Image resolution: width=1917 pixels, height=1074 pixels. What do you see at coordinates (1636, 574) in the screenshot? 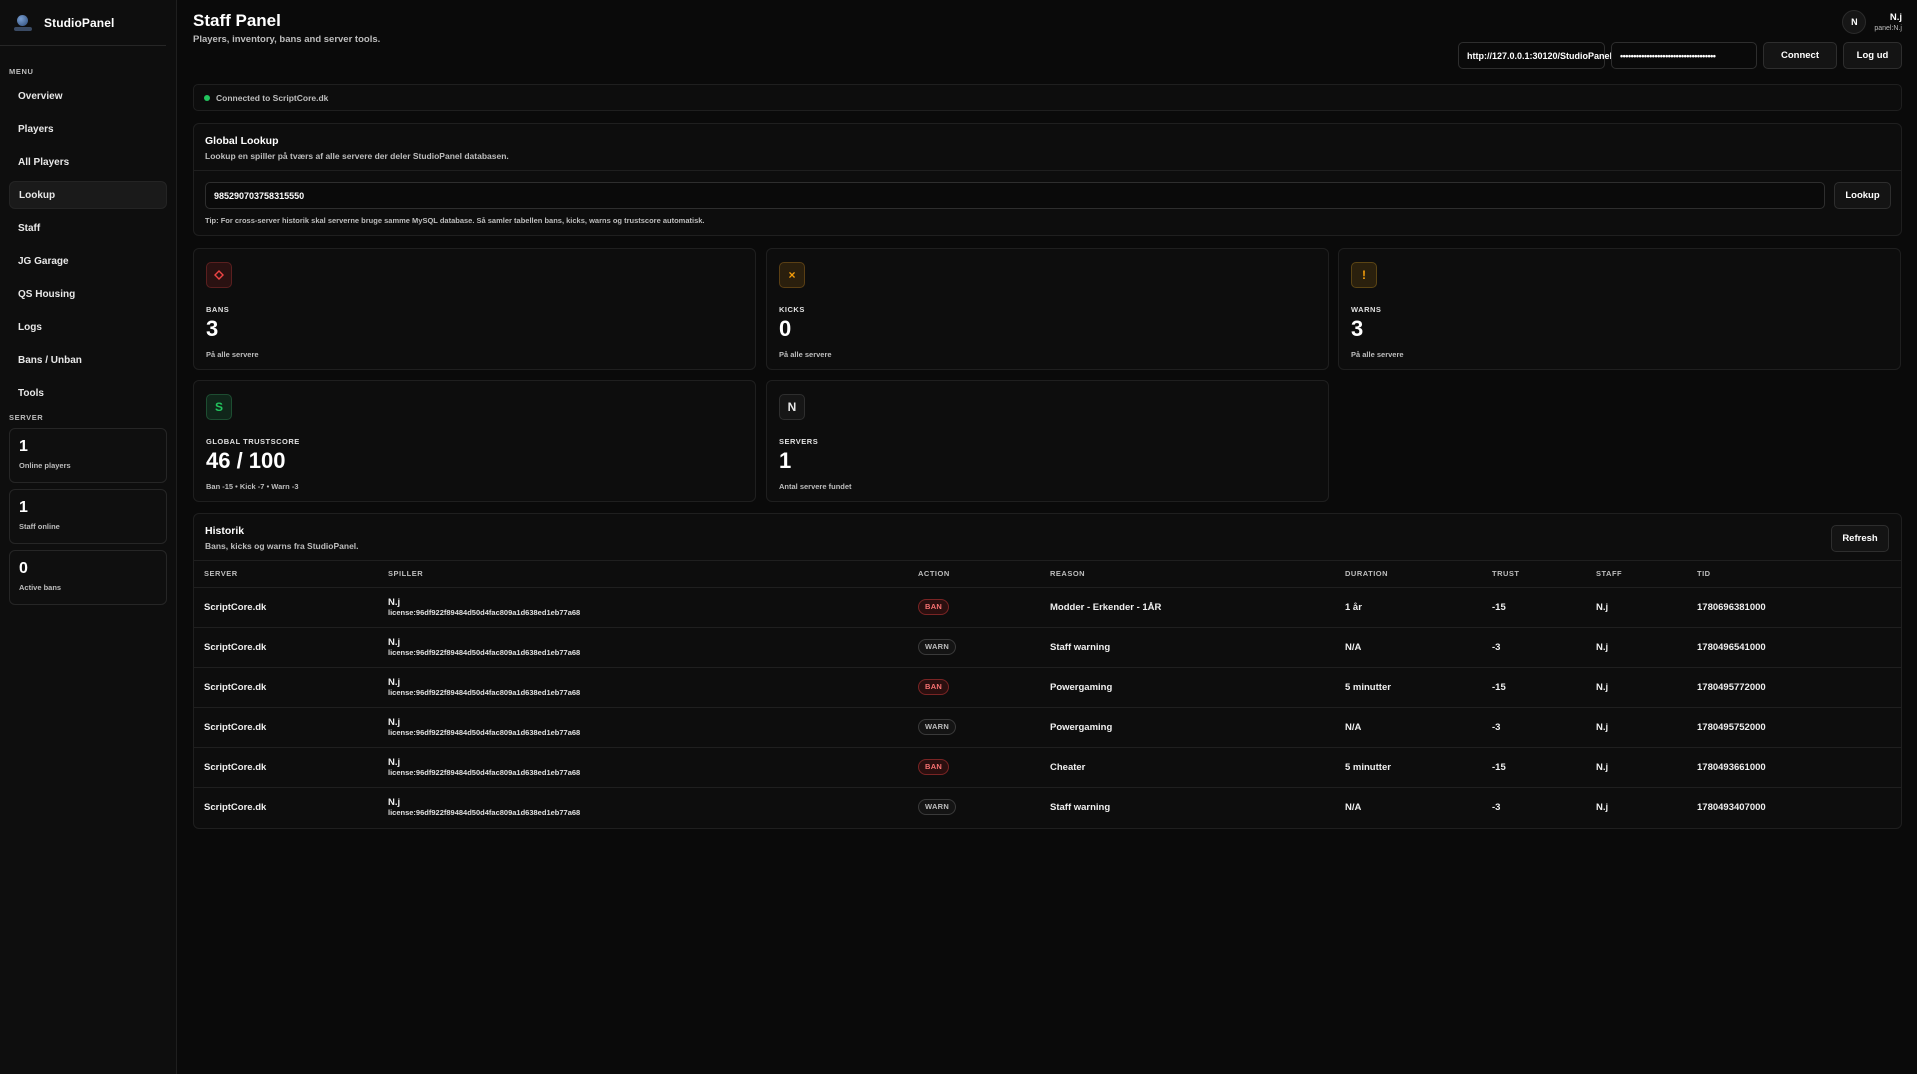
I see `column-header-staff: STAFF` at bounding box center [1636, 574].